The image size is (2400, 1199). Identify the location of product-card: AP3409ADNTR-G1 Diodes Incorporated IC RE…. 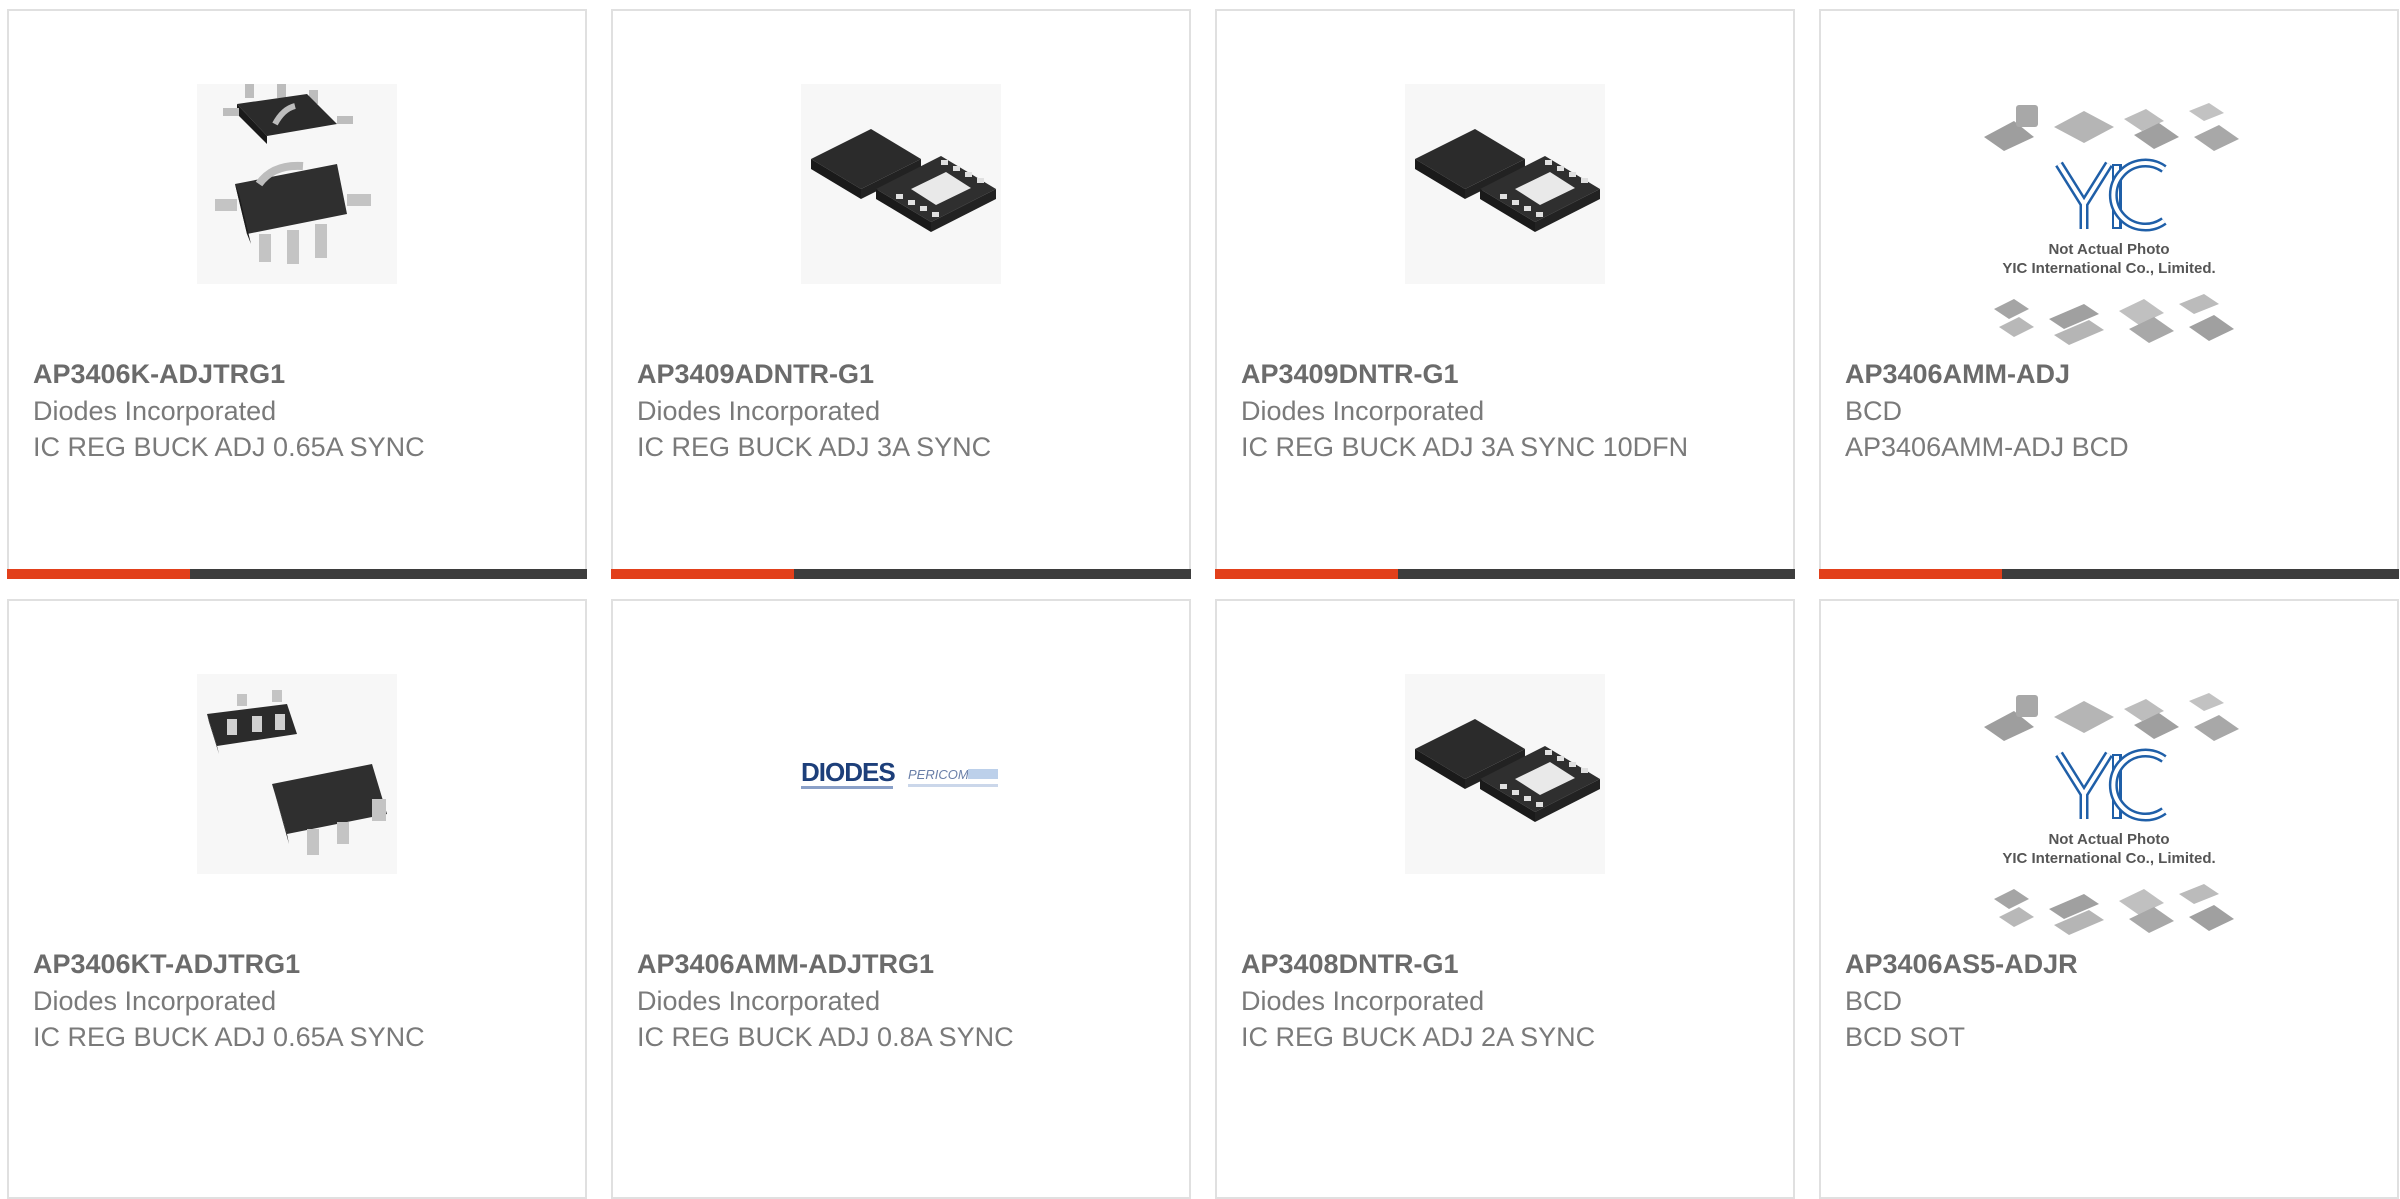
(901, 294).